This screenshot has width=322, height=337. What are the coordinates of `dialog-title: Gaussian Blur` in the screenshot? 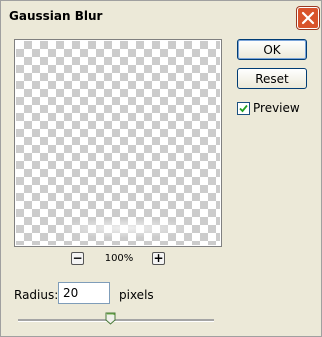 It's located at (56, 16).